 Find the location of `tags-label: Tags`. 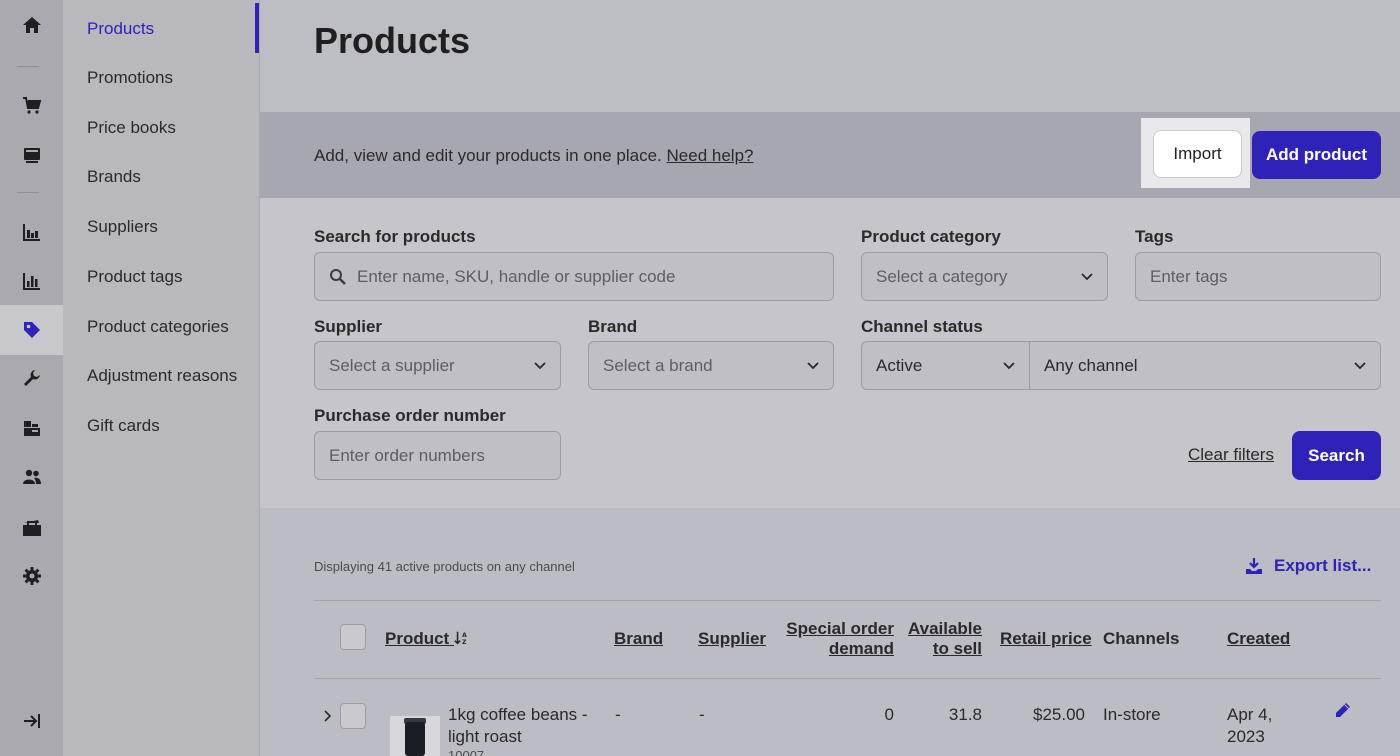

tags-label: Tags is located at coordinates (1154, 236).